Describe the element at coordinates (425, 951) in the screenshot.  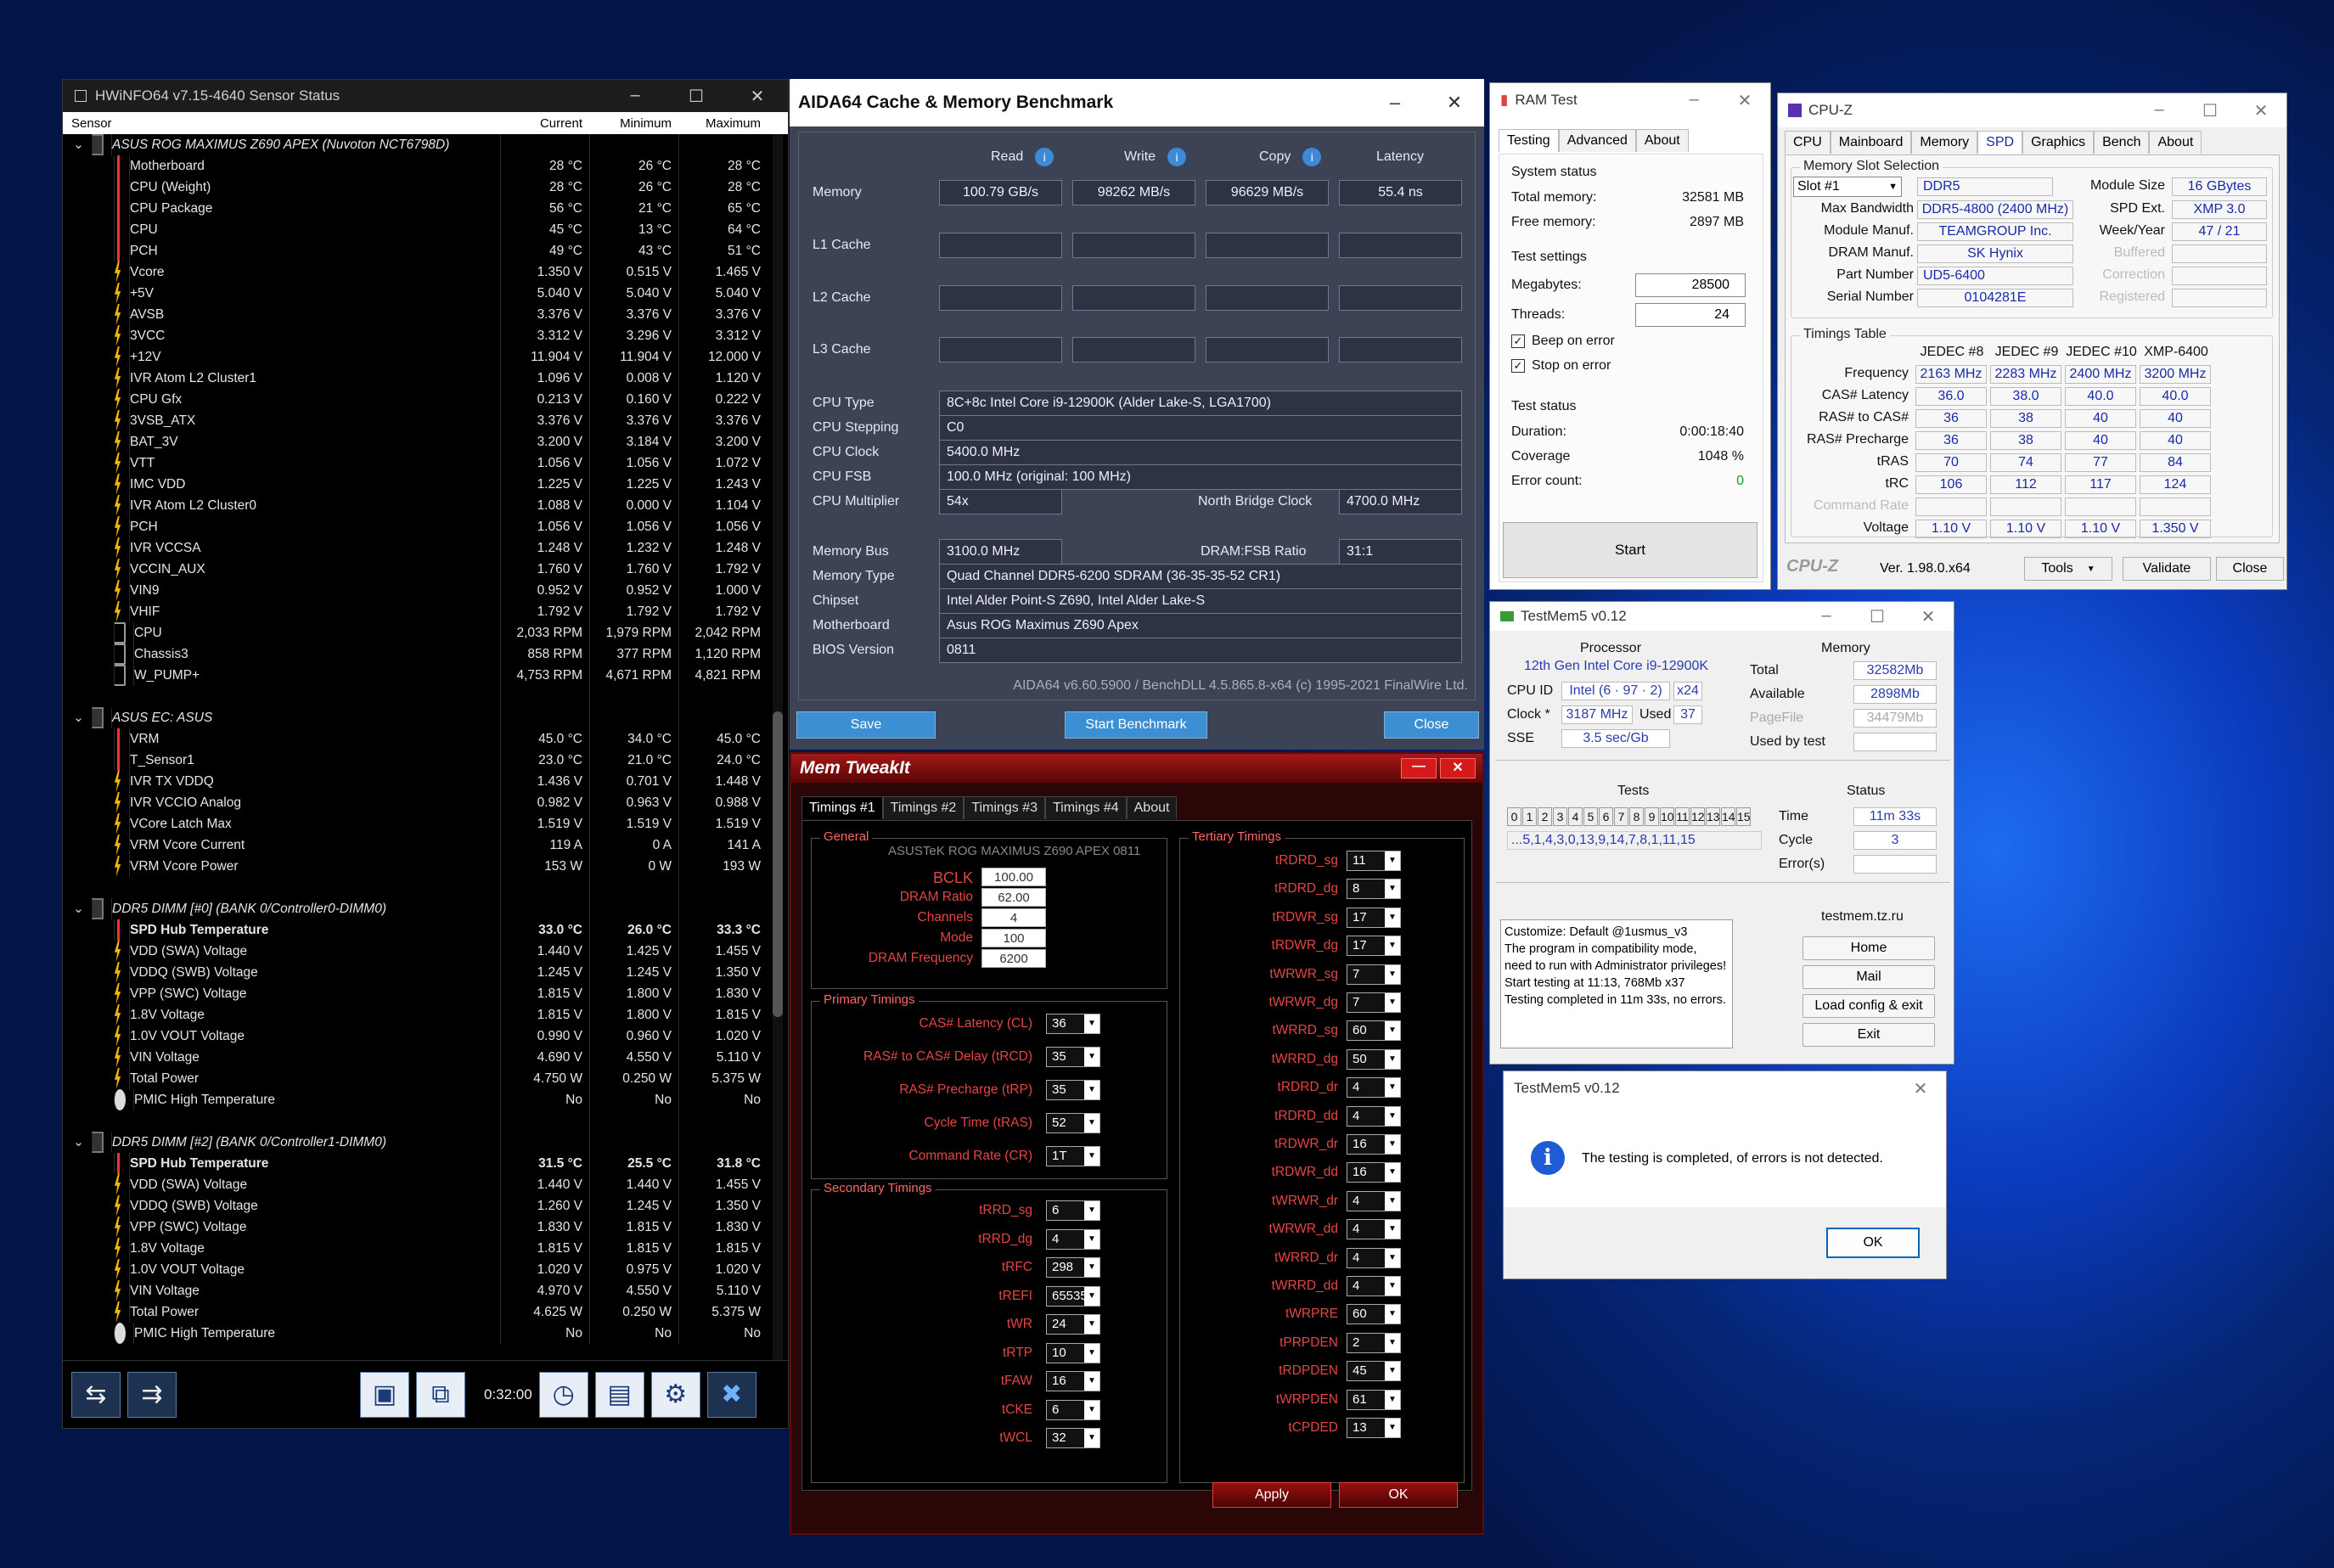
I see `sensor-row: VDD (SWA) Voltage 1.440 V 1.425 V 1.455 V` at that location.